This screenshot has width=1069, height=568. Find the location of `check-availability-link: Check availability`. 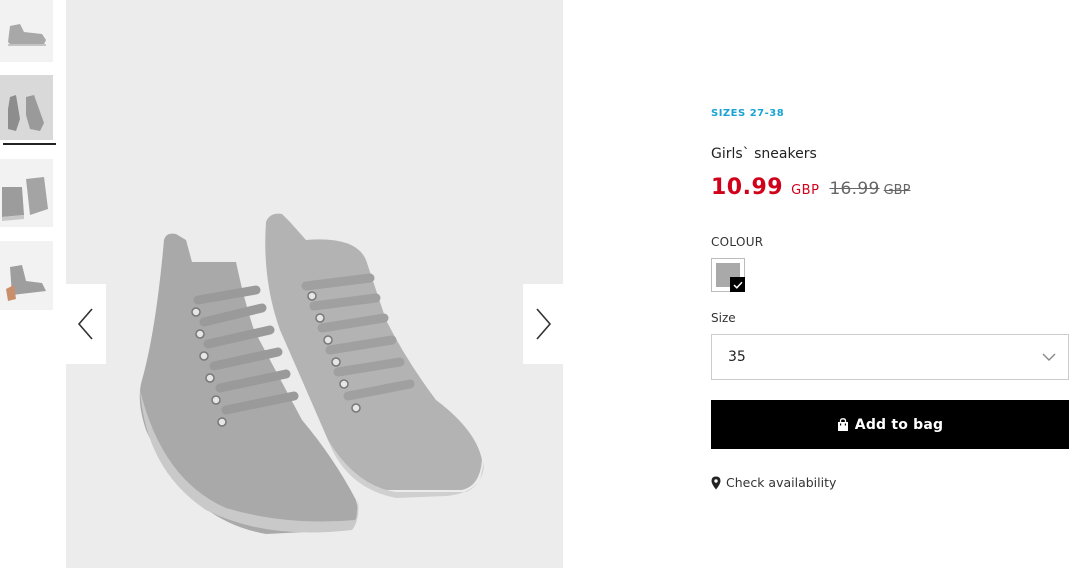

check-availability-link: Check availability is located at coordinates (773, 482).